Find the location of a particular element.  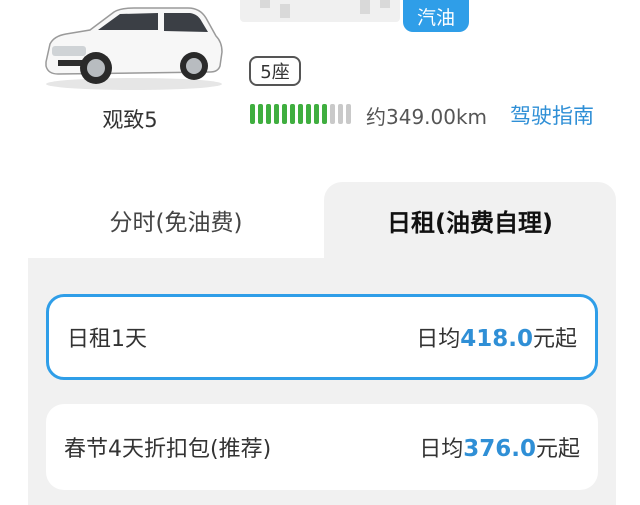

seat-count-tag: 5座 is located at coordinates (275, 71).